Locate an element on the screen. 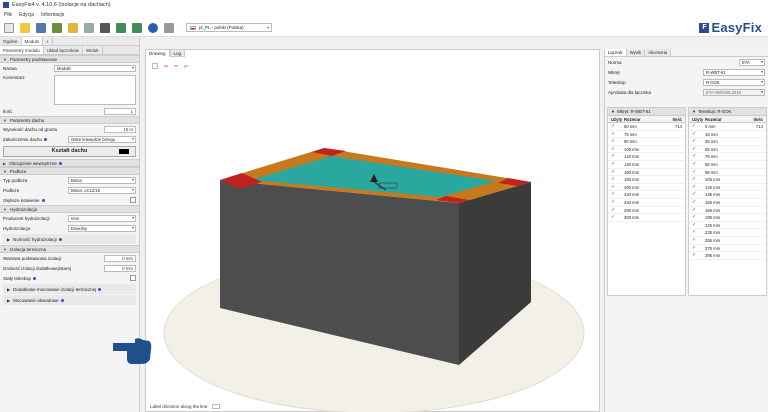 The image size is (768, 412). export-data-icon is located at coordinates (137, 27).